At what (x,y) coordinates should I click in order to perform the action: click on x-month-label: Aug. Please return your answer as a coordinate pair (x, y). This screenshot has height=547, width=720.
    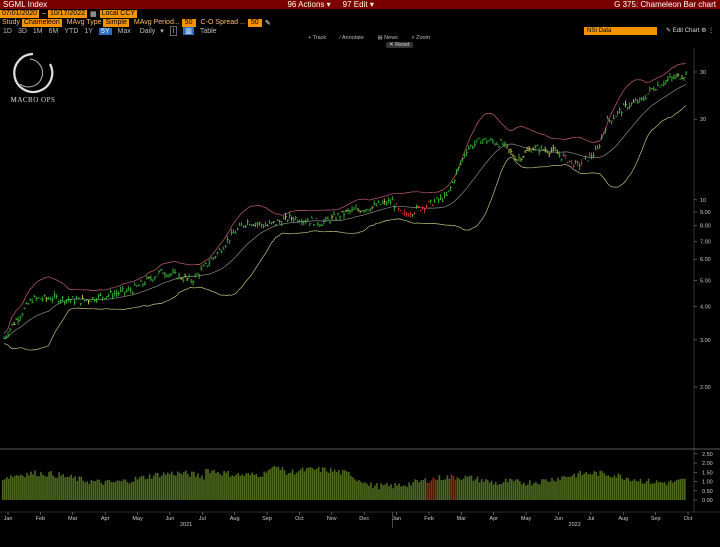
    Looking at the image, I should click on (623, 519).